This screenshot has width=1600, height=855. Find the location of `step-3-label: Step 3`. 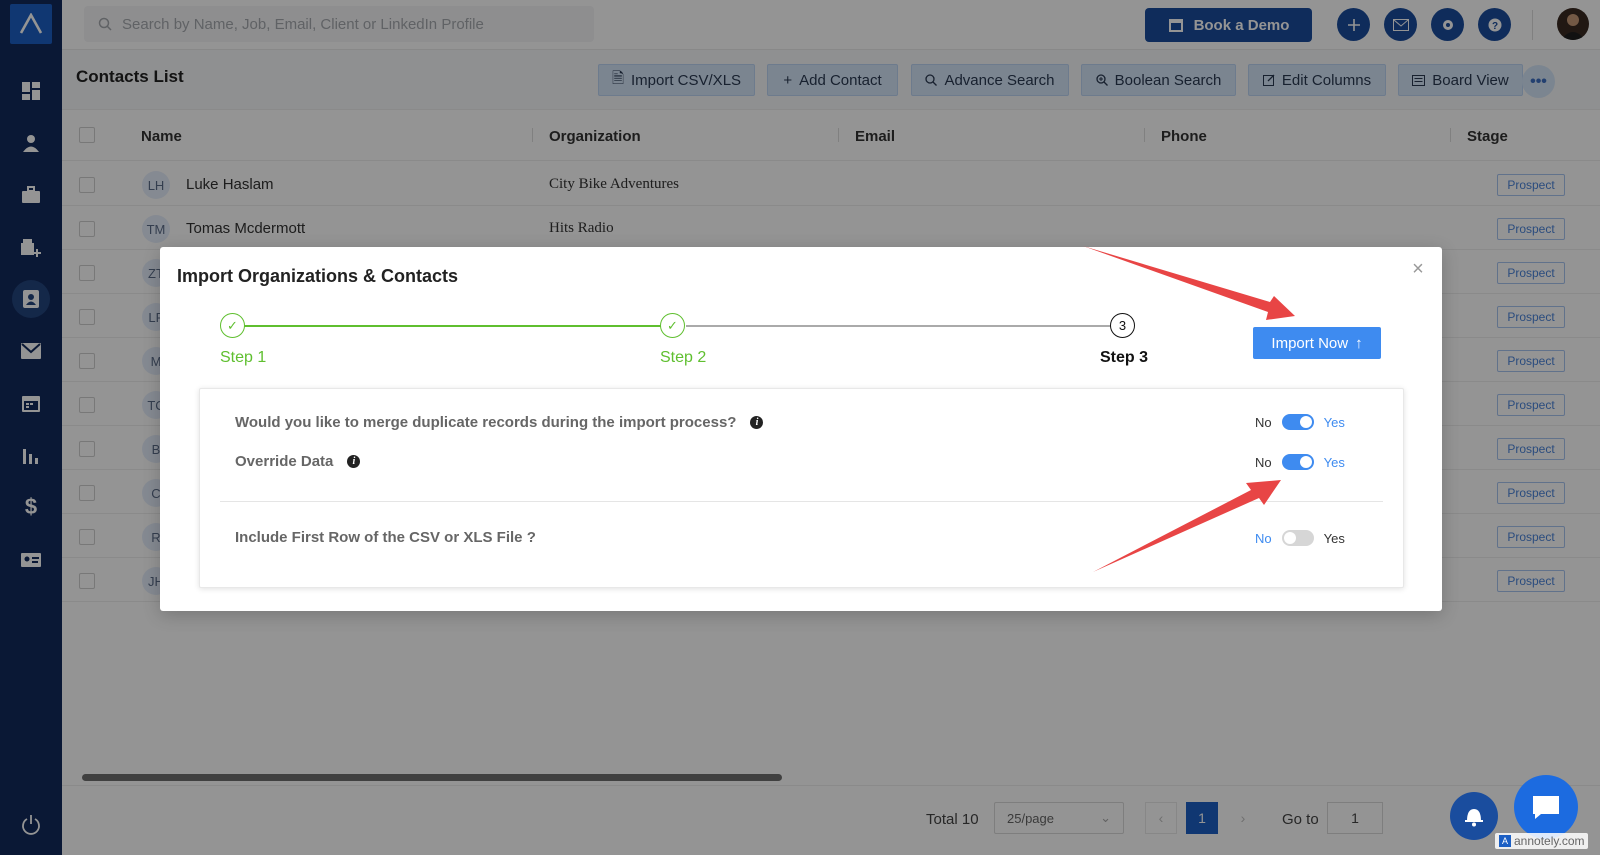

step-3-label: Step 3 is located at coordinates (1124, 357).